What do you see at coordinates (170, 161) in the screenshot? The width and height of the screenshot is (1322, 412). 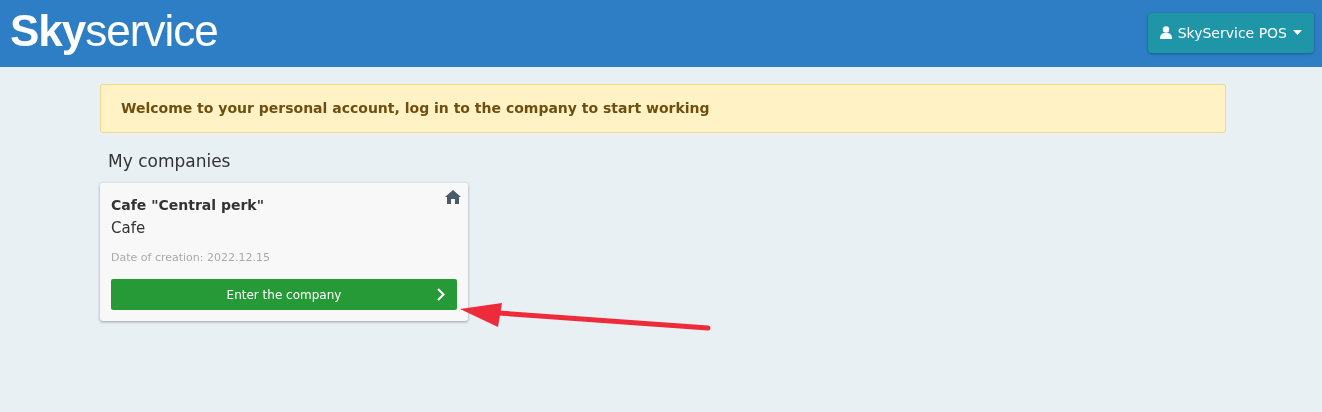 I see `section-title: My companies` at bounding box center [170, 161].